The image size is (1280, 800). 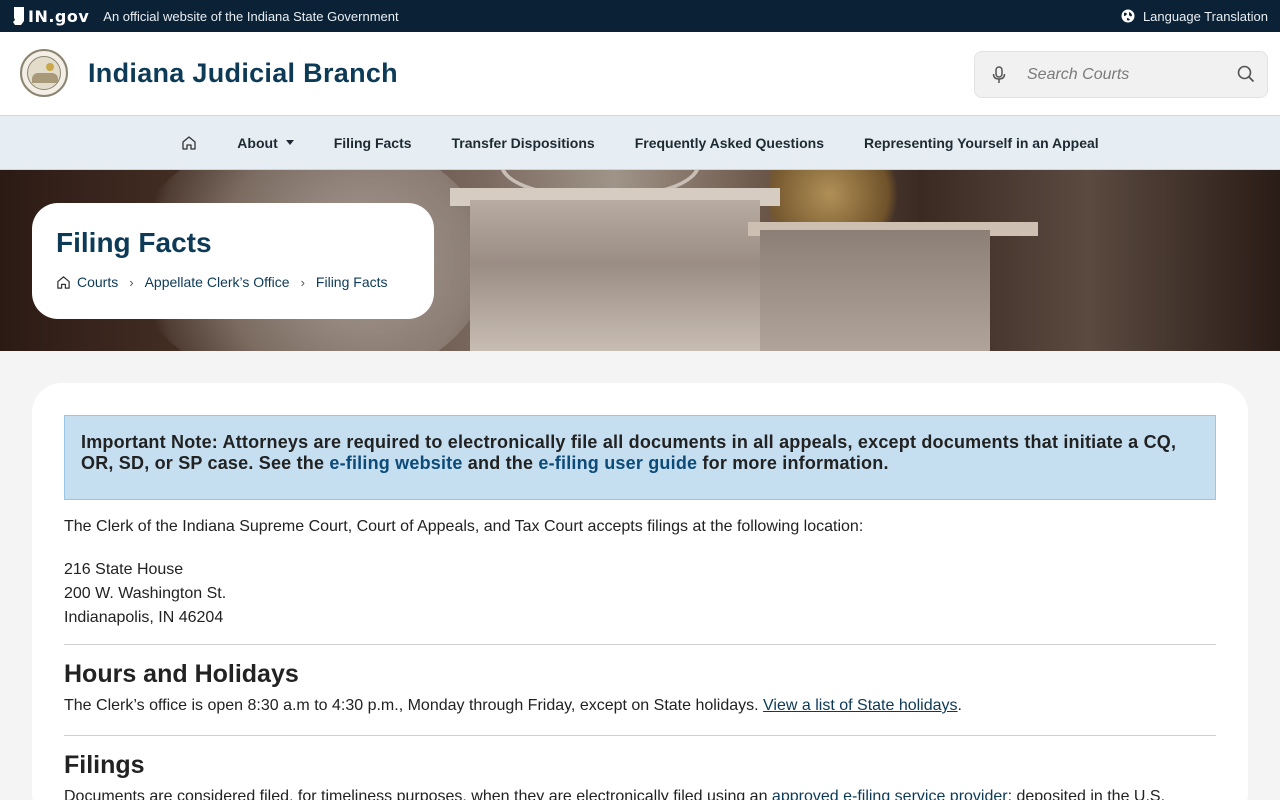 I want to click on approved-e-filing-provider-link: approved e-filing service provider, so click(x=890, y=794).